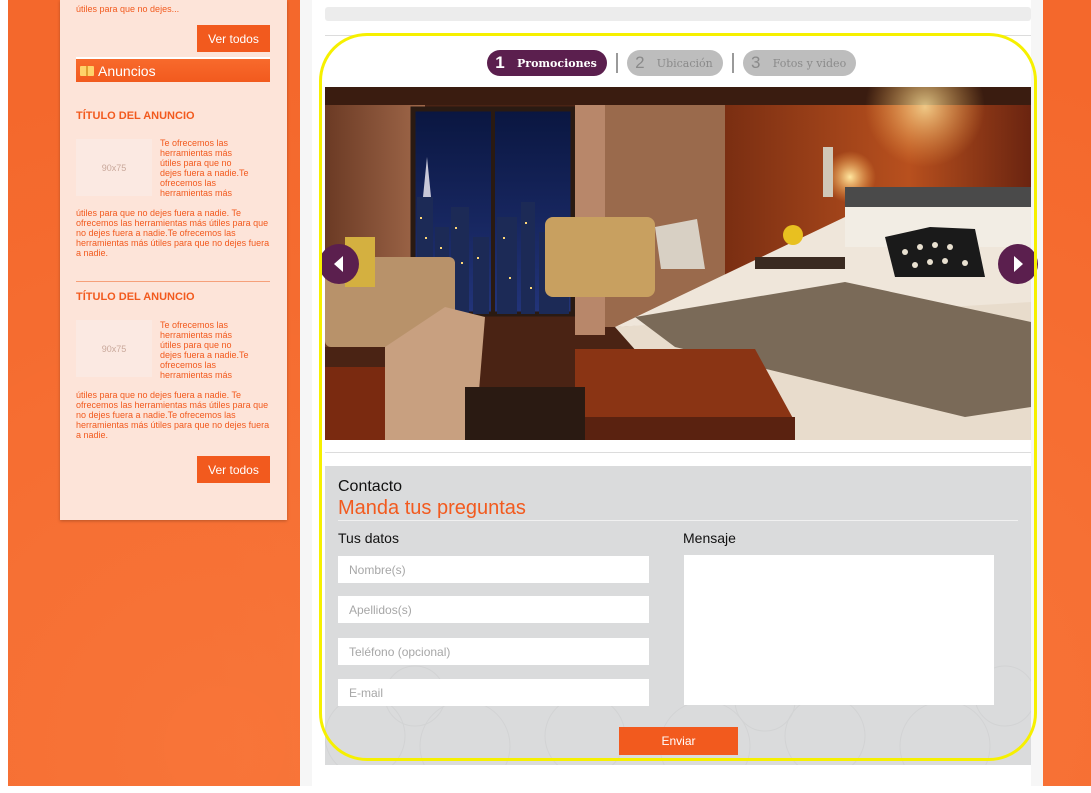 This screenshot has height=793, width=1091. I want to click on top-strip, so click(678, 14).